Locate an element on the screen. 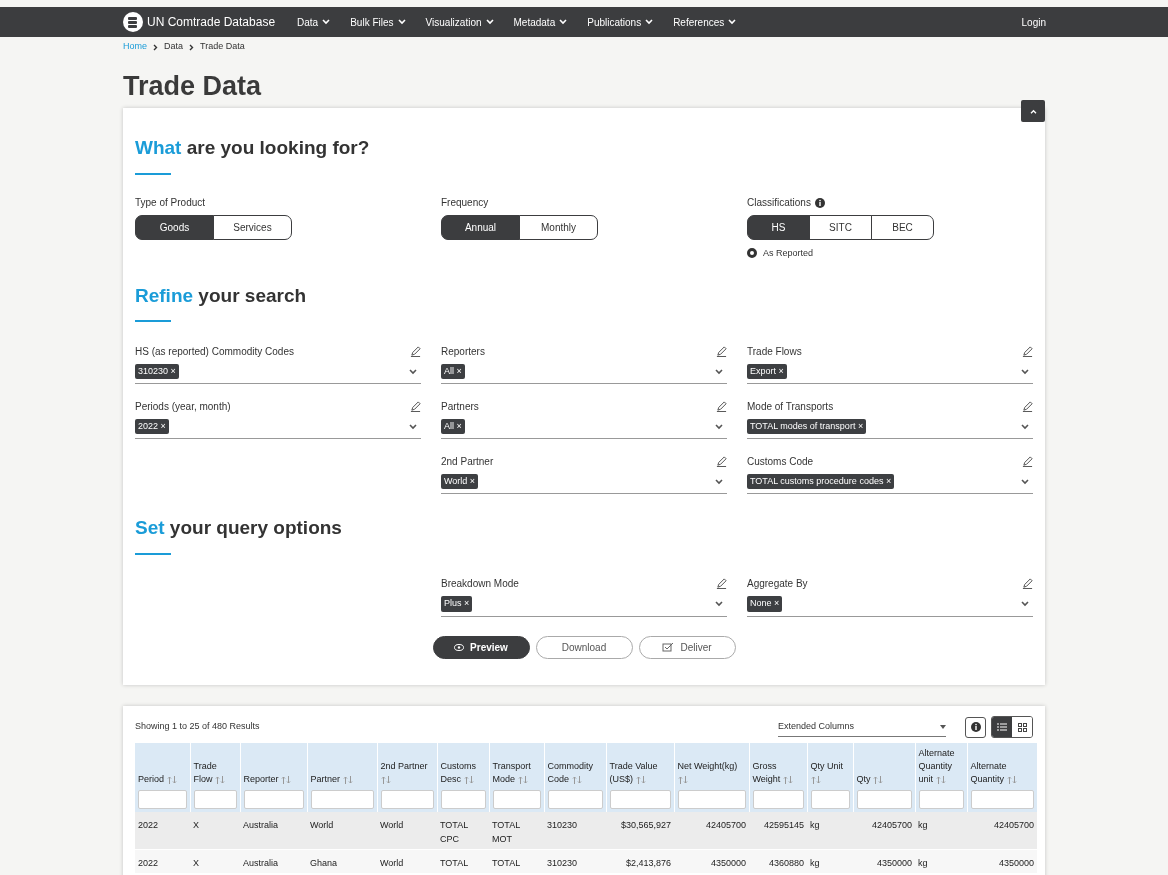 This screenshot has width=1168, height=875. results-summary: Showing 1 to 25 of 480 Results is located at coordinates (197, 727).